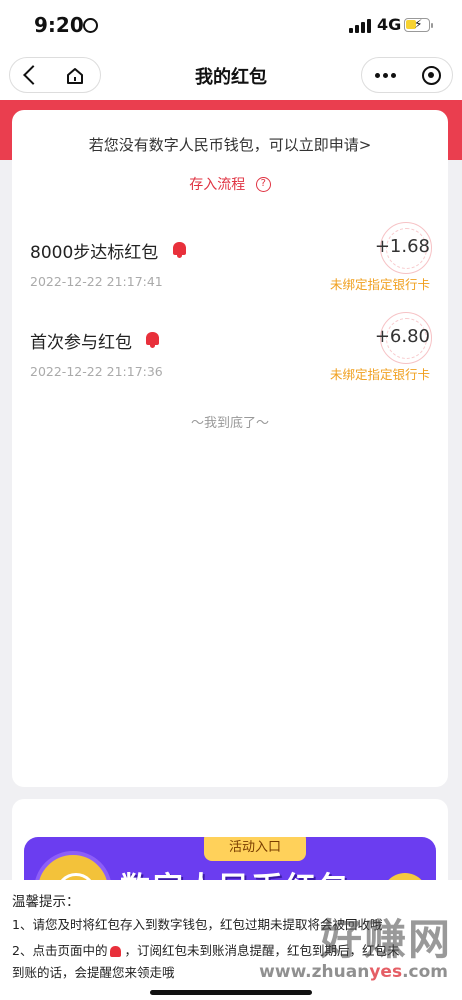 The width and height of the screenshot is (462, 1000). What do you see at coordinates (60, 950) in the screenshot?
I see `tip-line-2-start: 2、点击页面中的` at bounding box center [60, 950].